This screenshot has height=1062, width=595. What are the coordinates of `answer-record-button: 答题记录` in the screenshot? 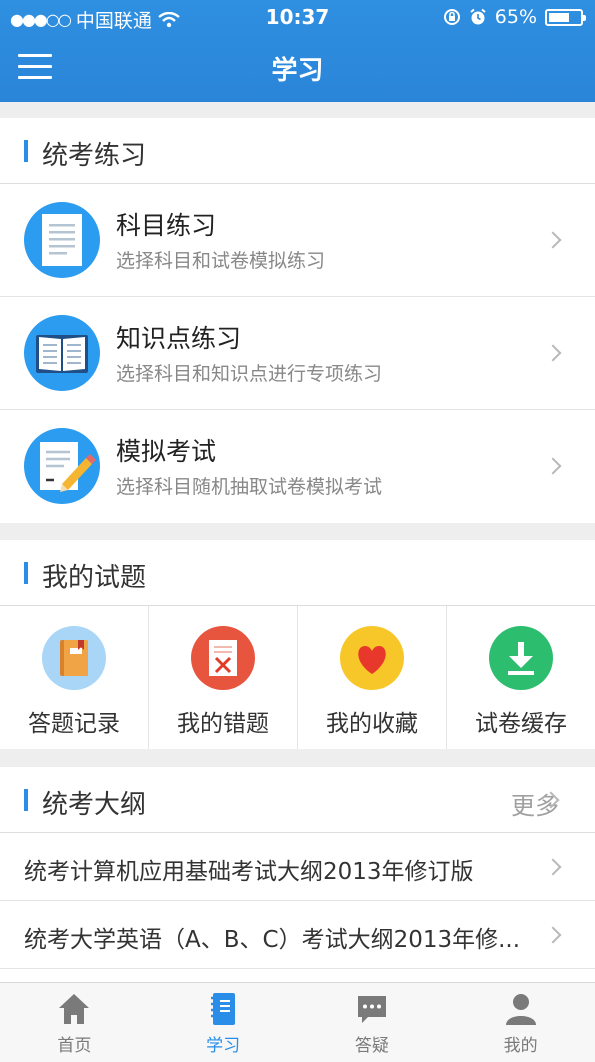 It's located at (74, 677).